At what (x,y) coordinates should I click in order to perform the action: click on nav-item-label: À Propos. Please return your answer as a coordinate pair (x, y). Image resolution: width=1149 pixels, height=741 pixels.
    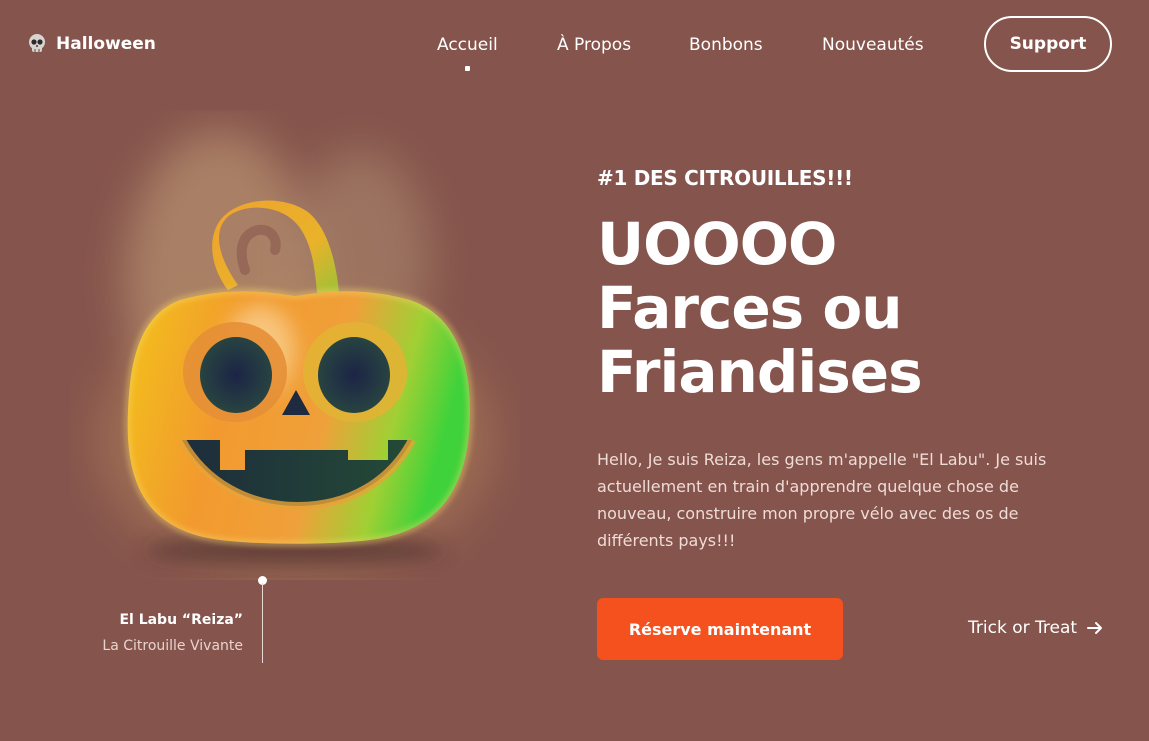
    Looking at the image, I should click on (594, 45).